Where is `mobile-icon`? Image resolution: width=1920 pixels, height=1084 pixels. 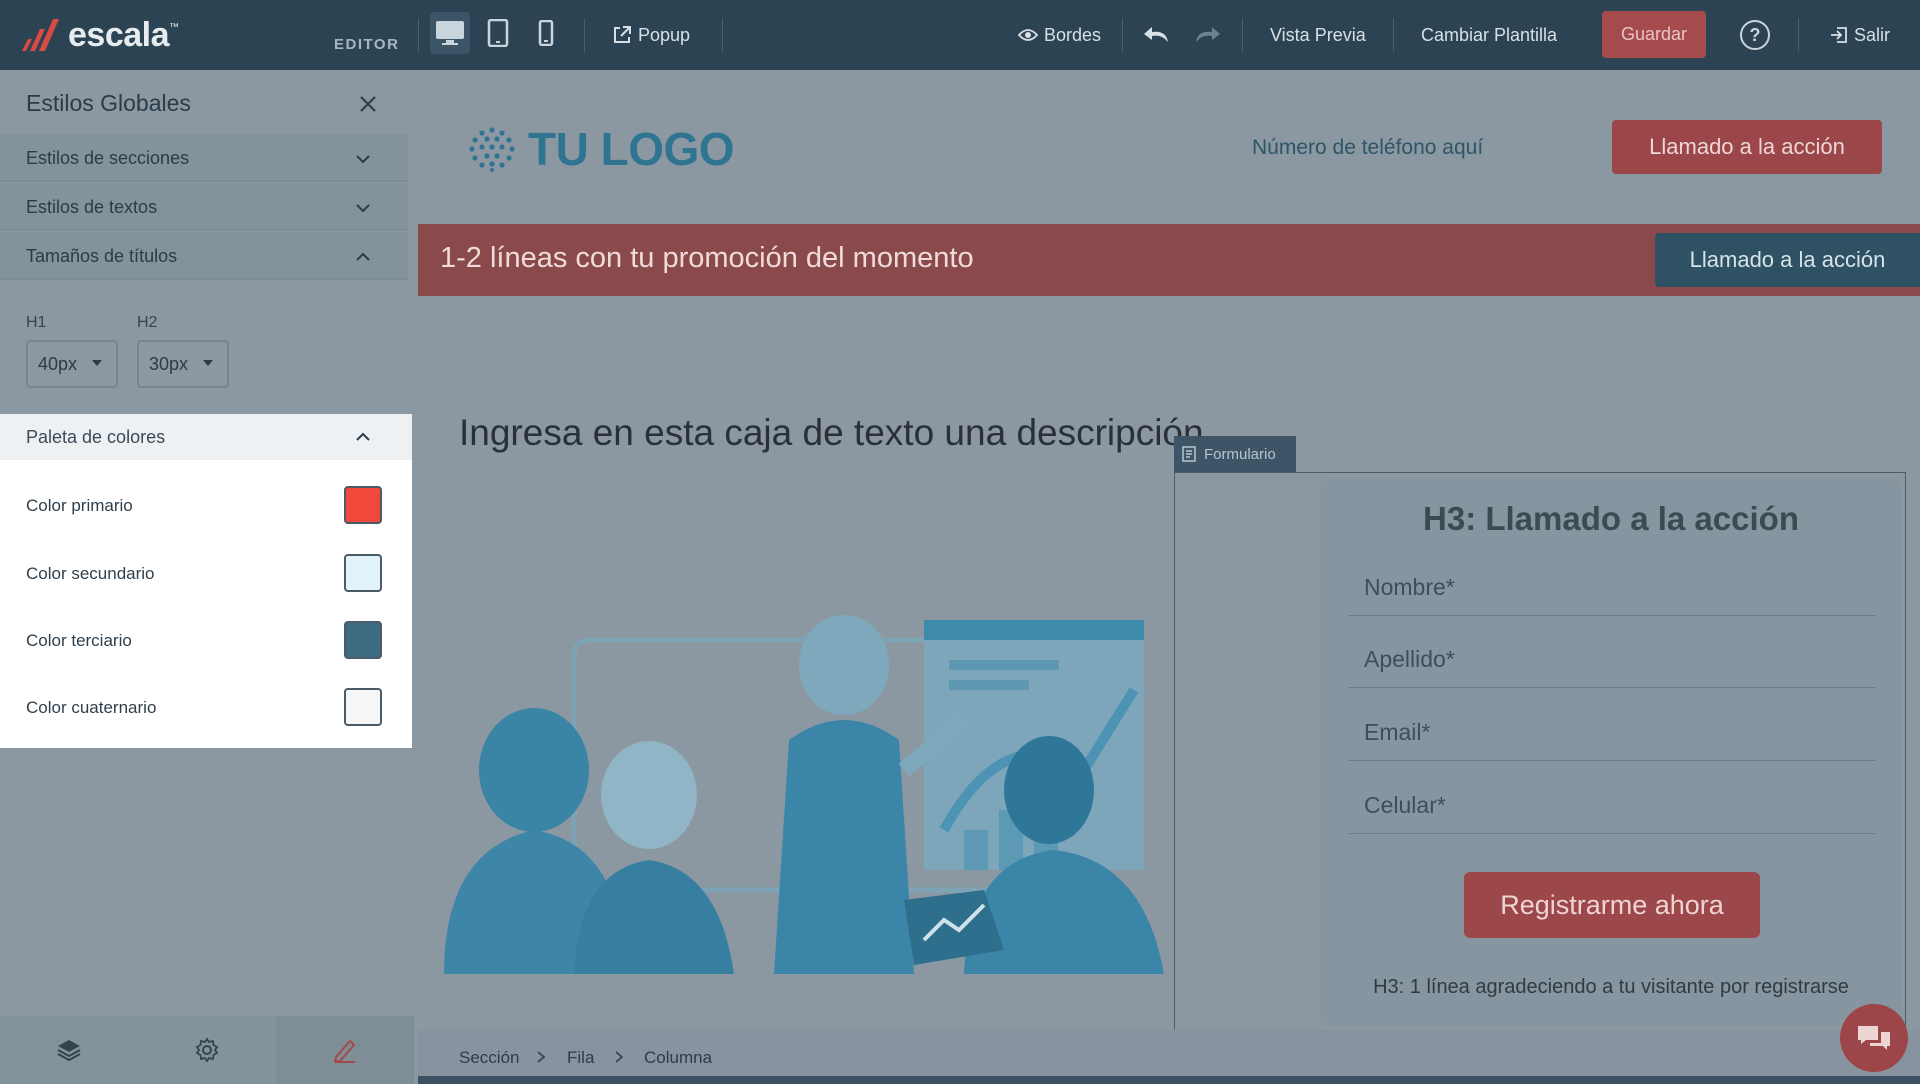
mobile-icon is located at coordinates (546, 33).